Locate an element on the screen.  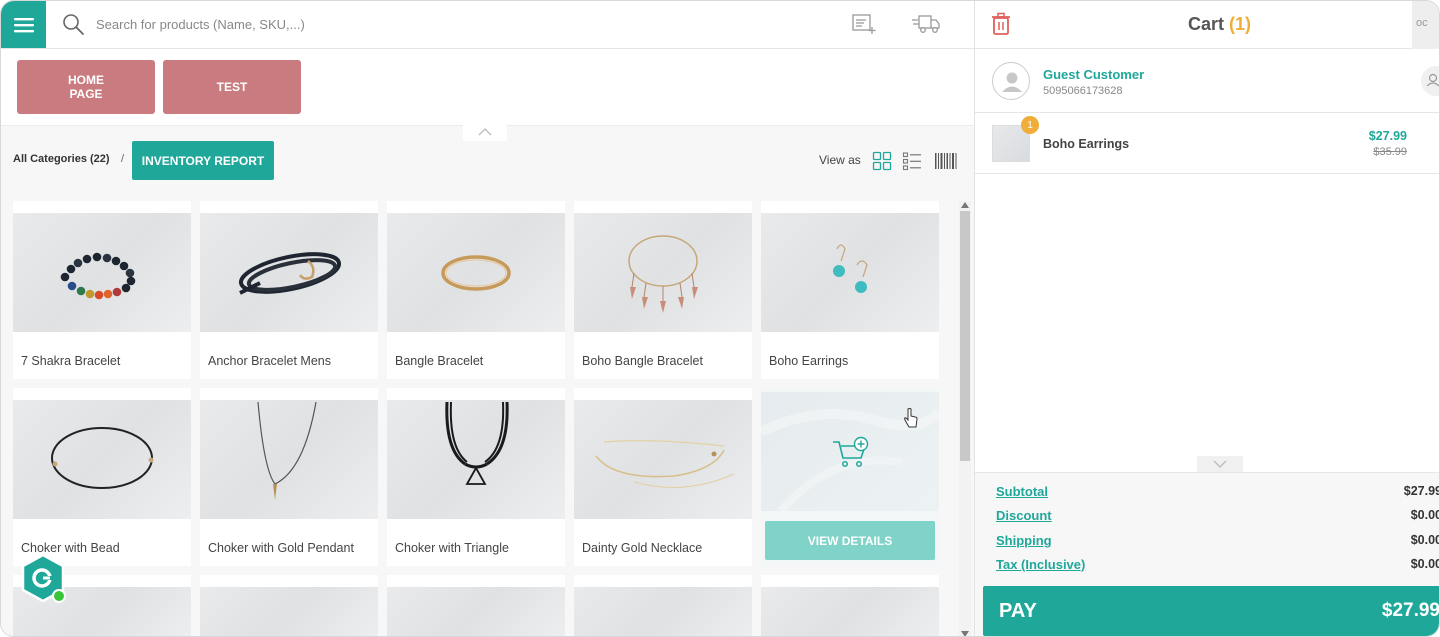
discount-value: $0.00 is located at coordinates (1425, 515).